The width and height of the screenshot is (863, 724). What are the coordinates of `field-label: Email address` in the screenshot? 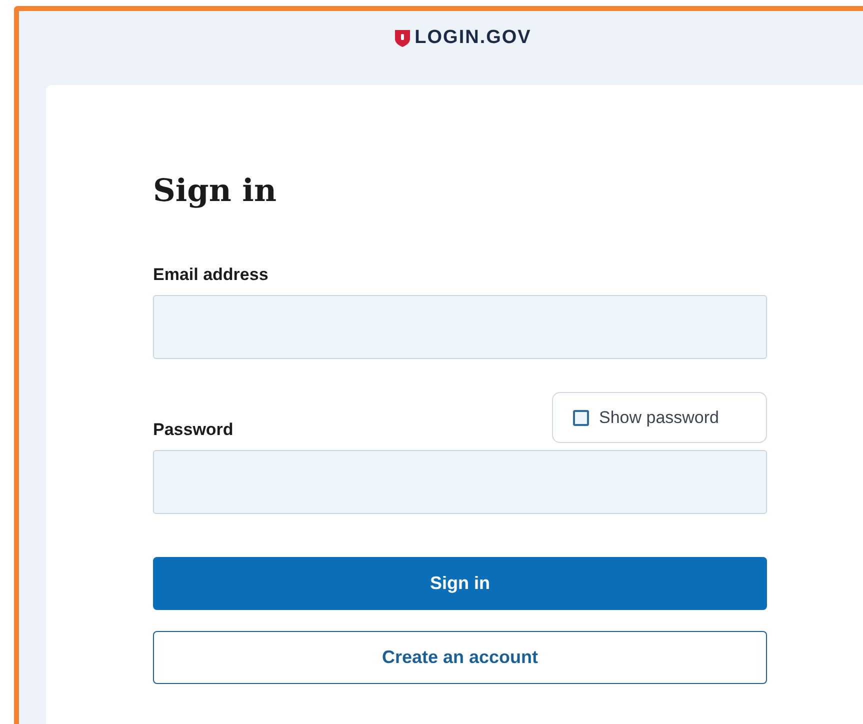 It's located at (210, 275).